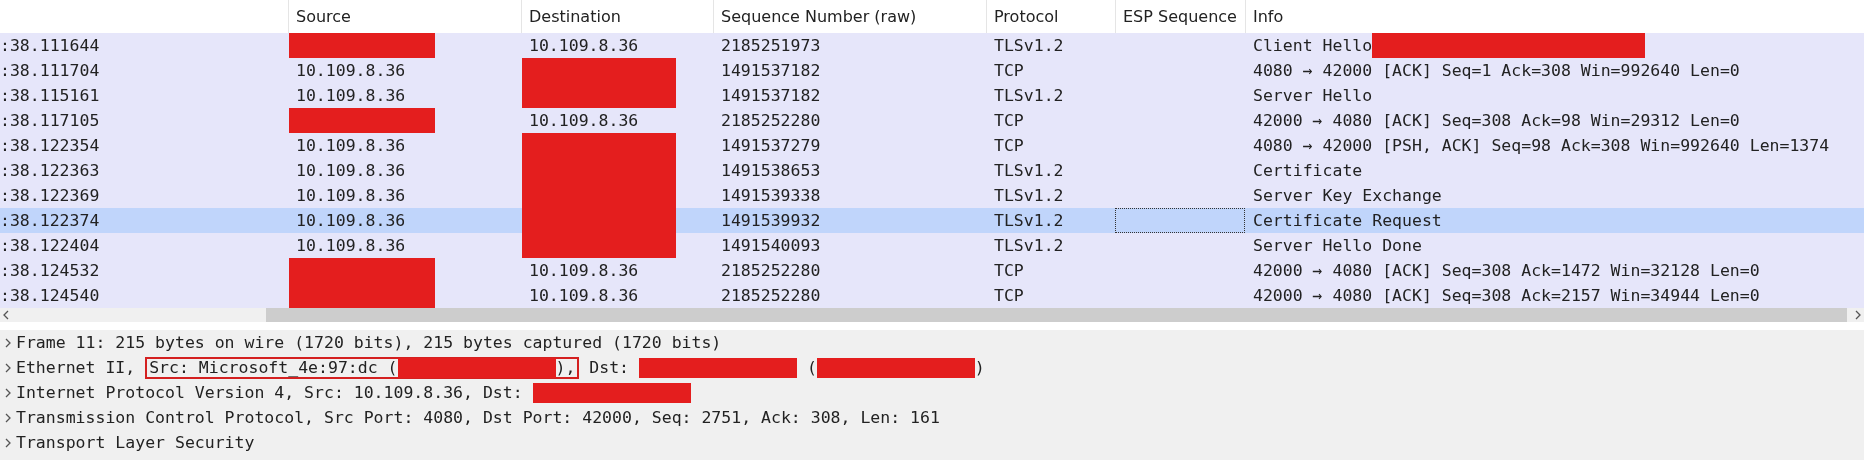 The width and height of the screenshot is (1864, 460). I want to click on table-cell-text: :38.117105, so click(50, 121).